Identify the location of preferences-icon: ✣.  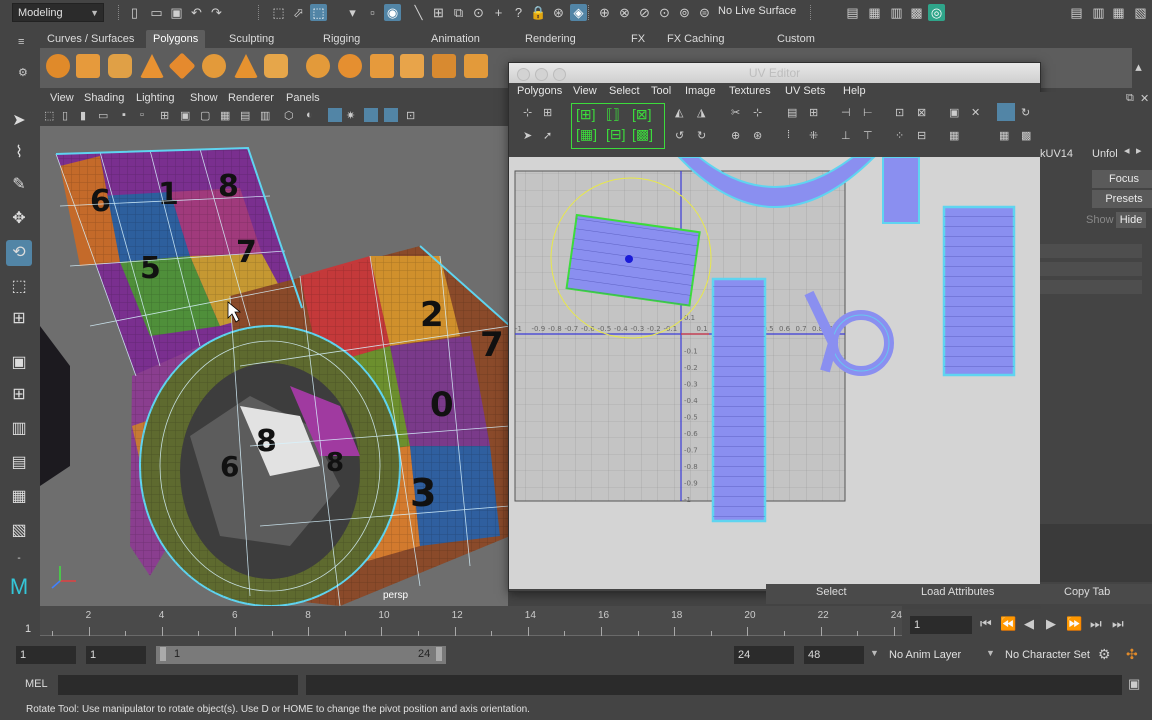
(1132, 654).